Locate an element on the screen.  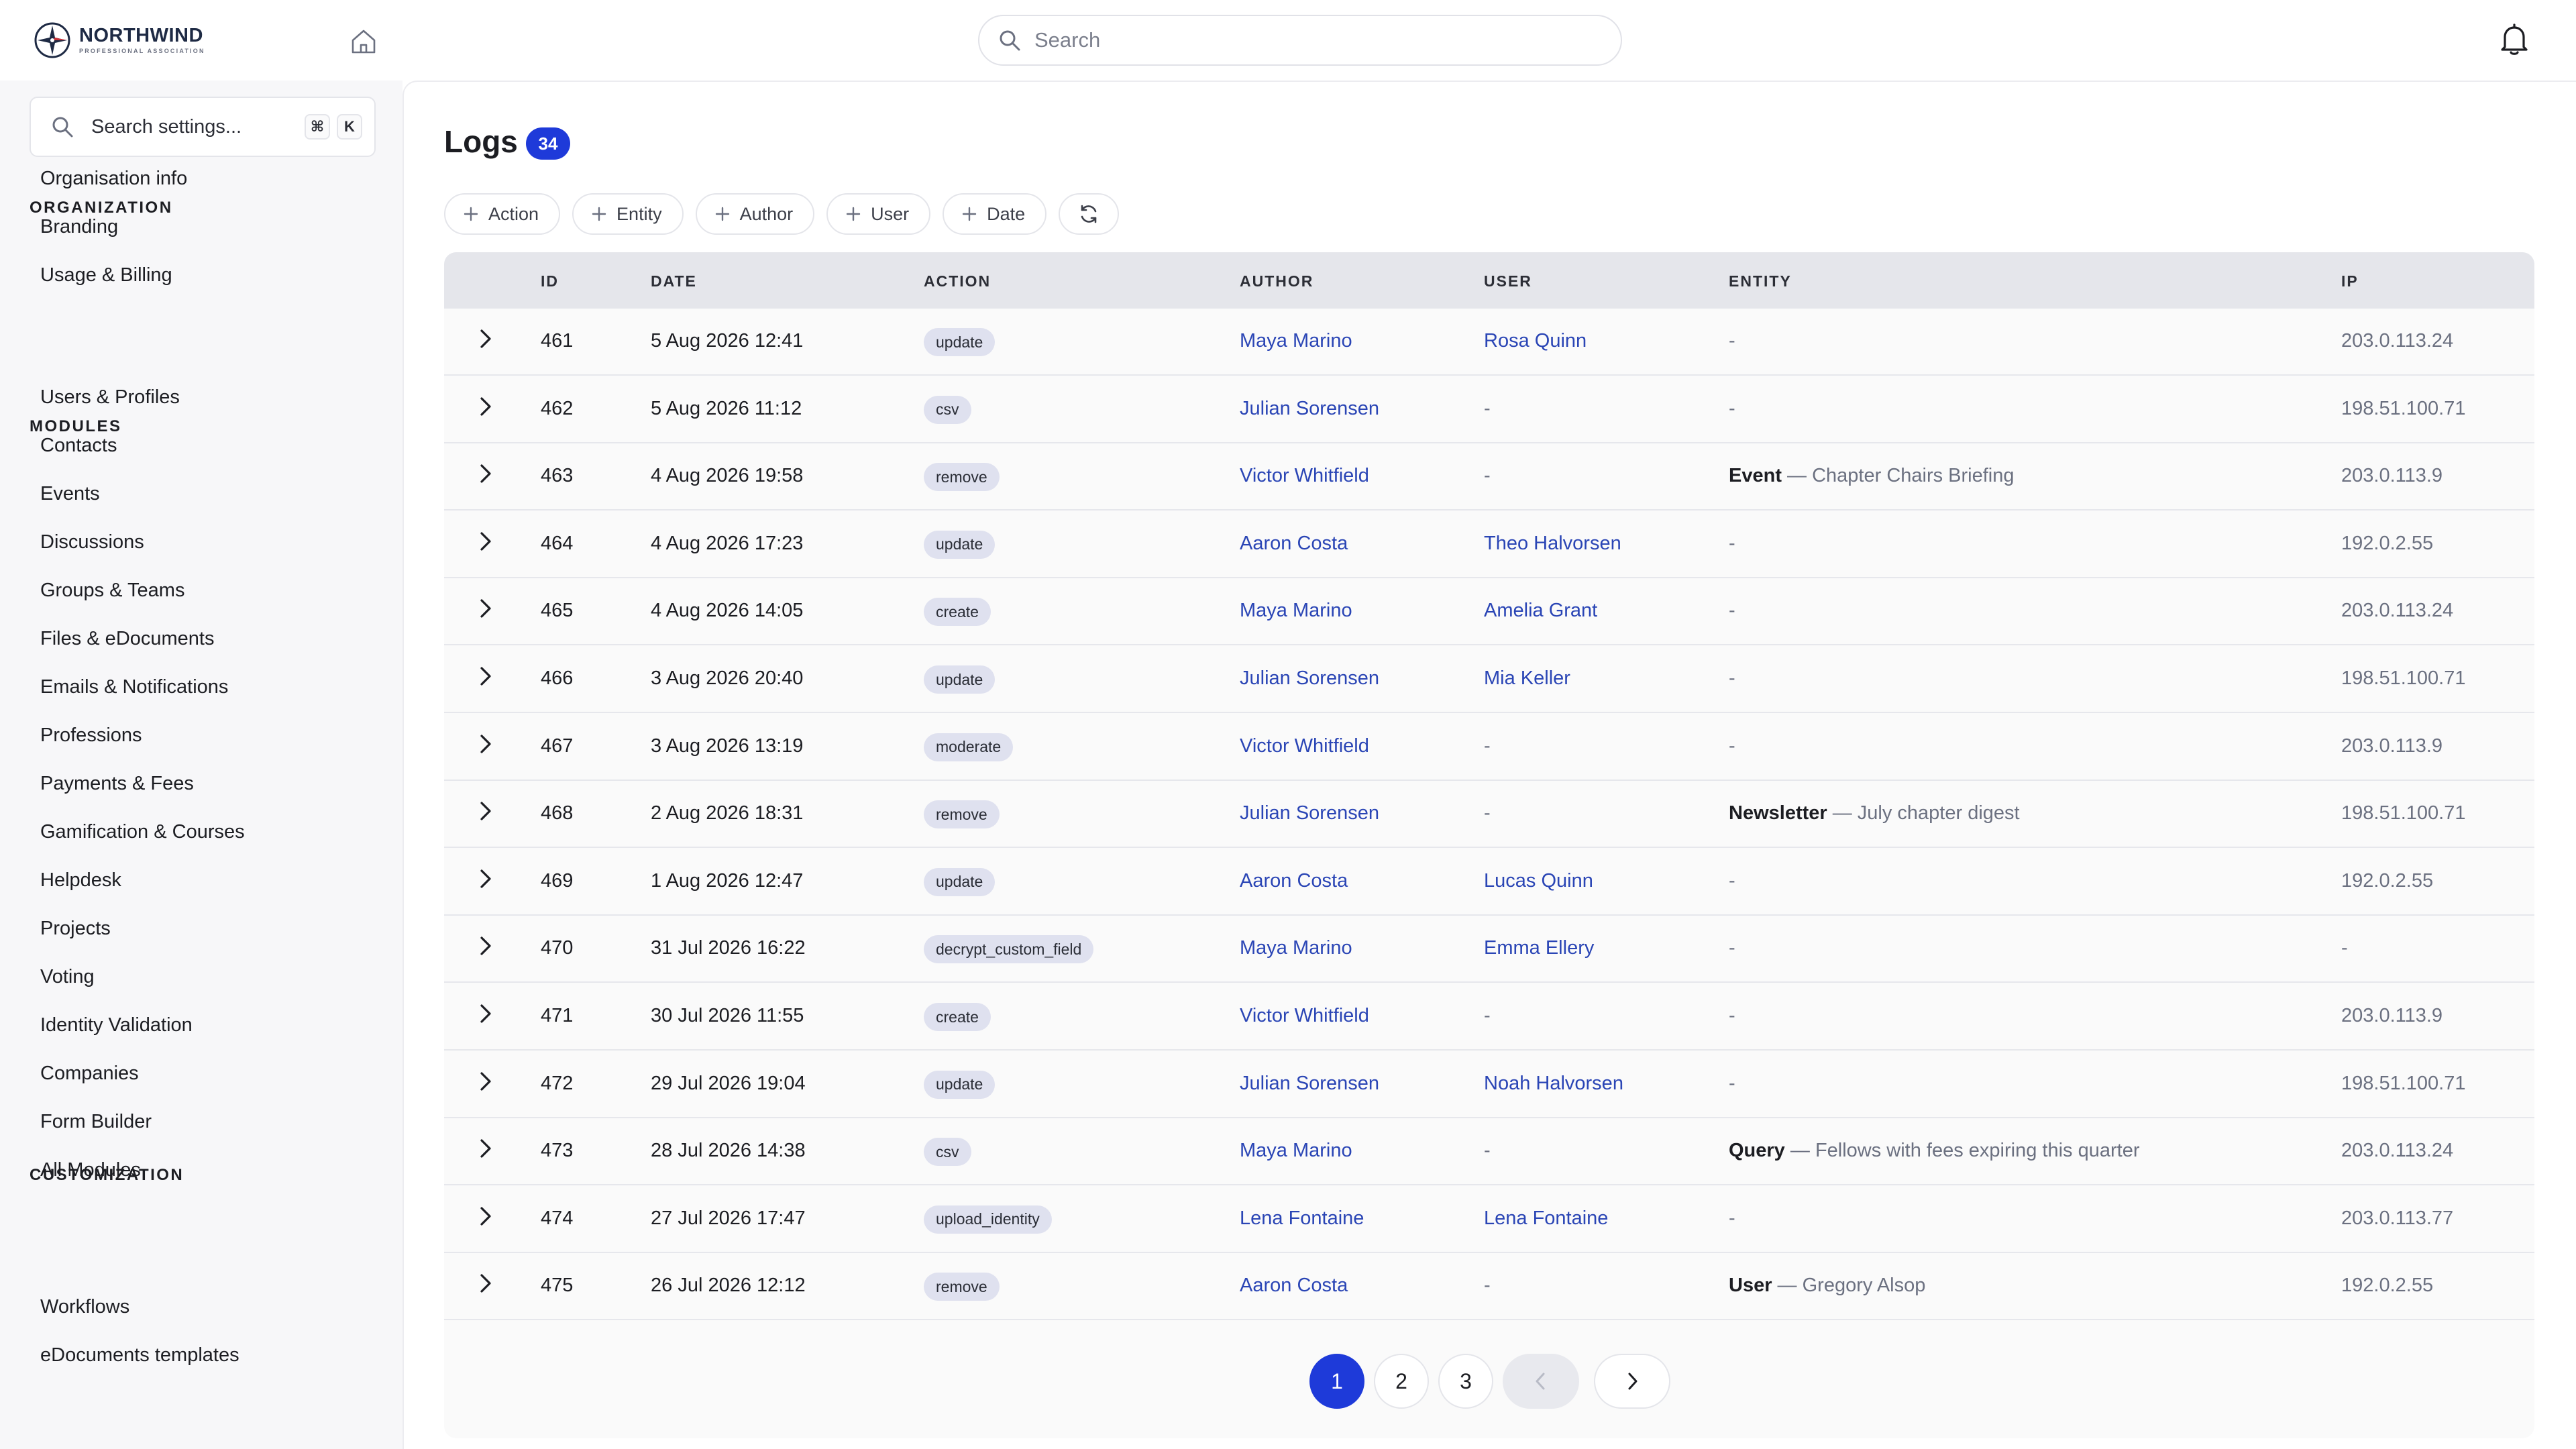
user-link: Rosa Quinn is located at coordinates (1535, 341).